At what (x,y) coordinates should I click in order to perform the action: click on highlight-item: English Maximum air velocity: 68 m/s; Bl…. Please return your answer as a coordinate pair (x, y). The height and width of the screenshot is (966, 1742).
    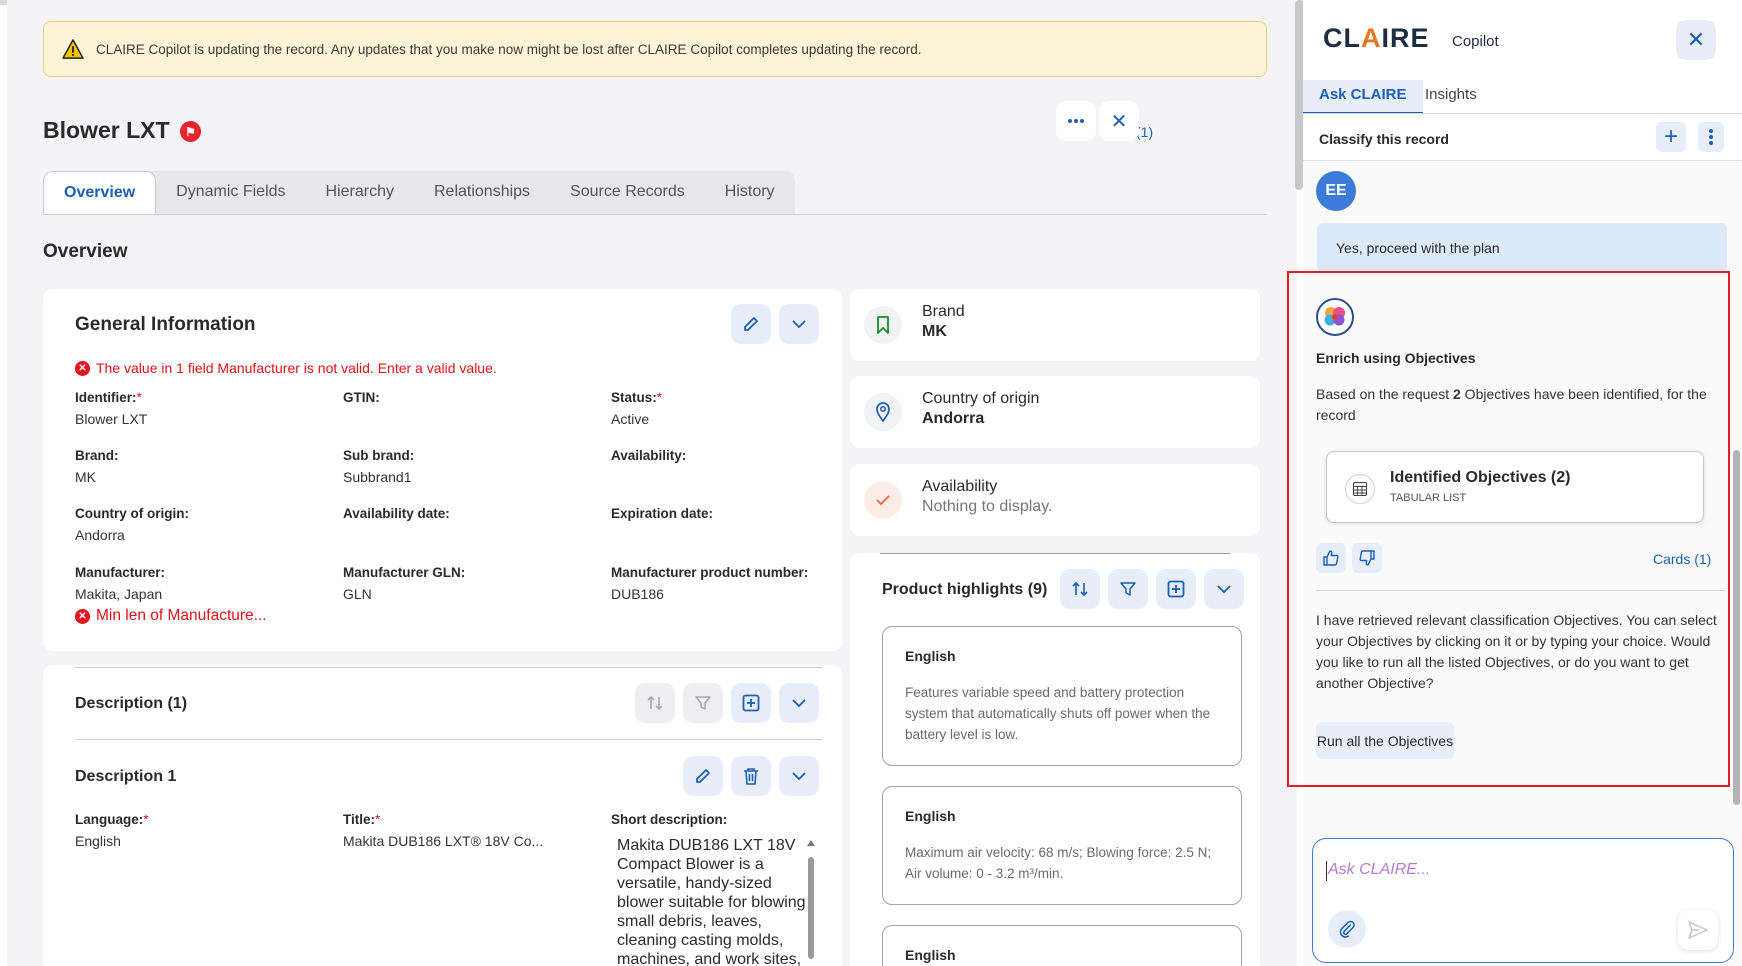
    Looking at the image, I should click on (1062, 845).